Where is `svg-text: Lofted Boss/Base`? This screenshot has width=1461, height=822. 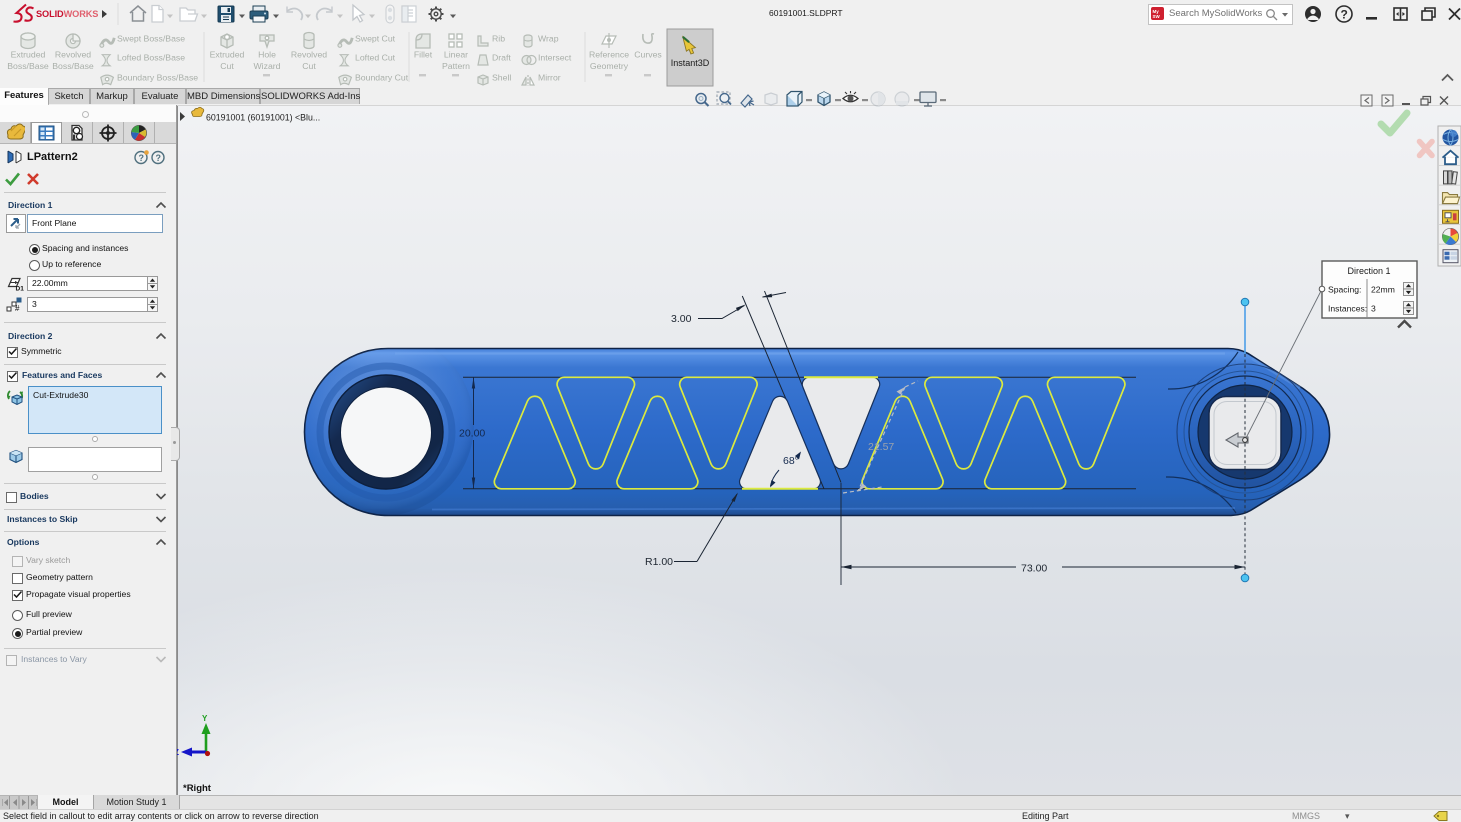
svg-text: Lofted Boss/Base is located at coordinates (151, 58).